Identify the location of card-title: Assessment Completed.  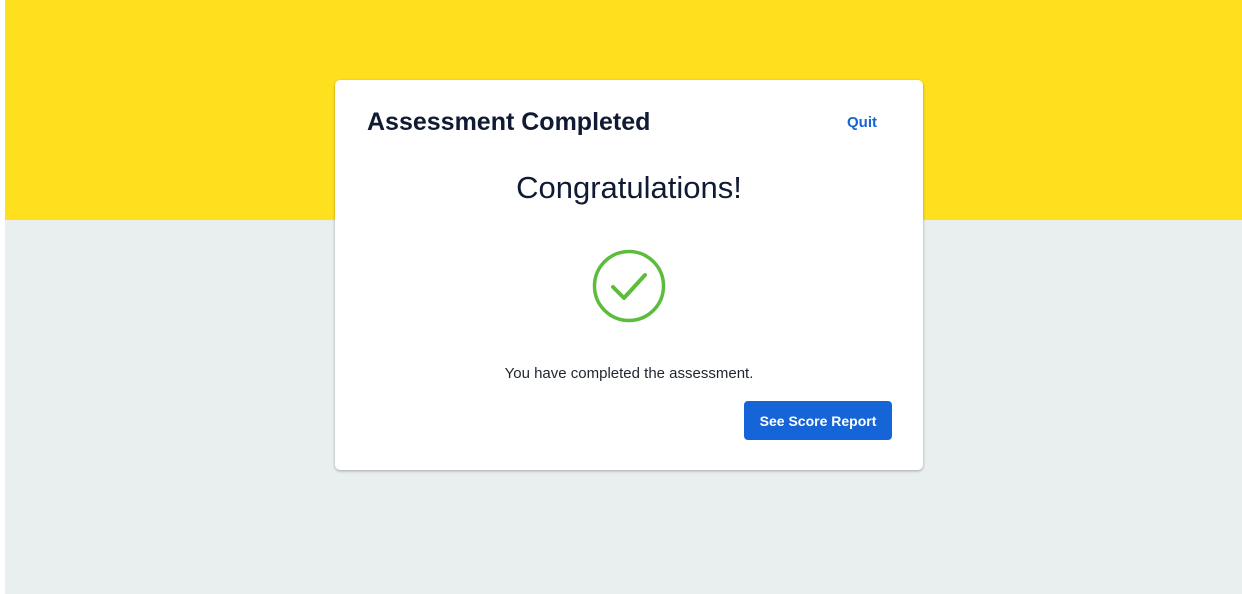
(509, 122).